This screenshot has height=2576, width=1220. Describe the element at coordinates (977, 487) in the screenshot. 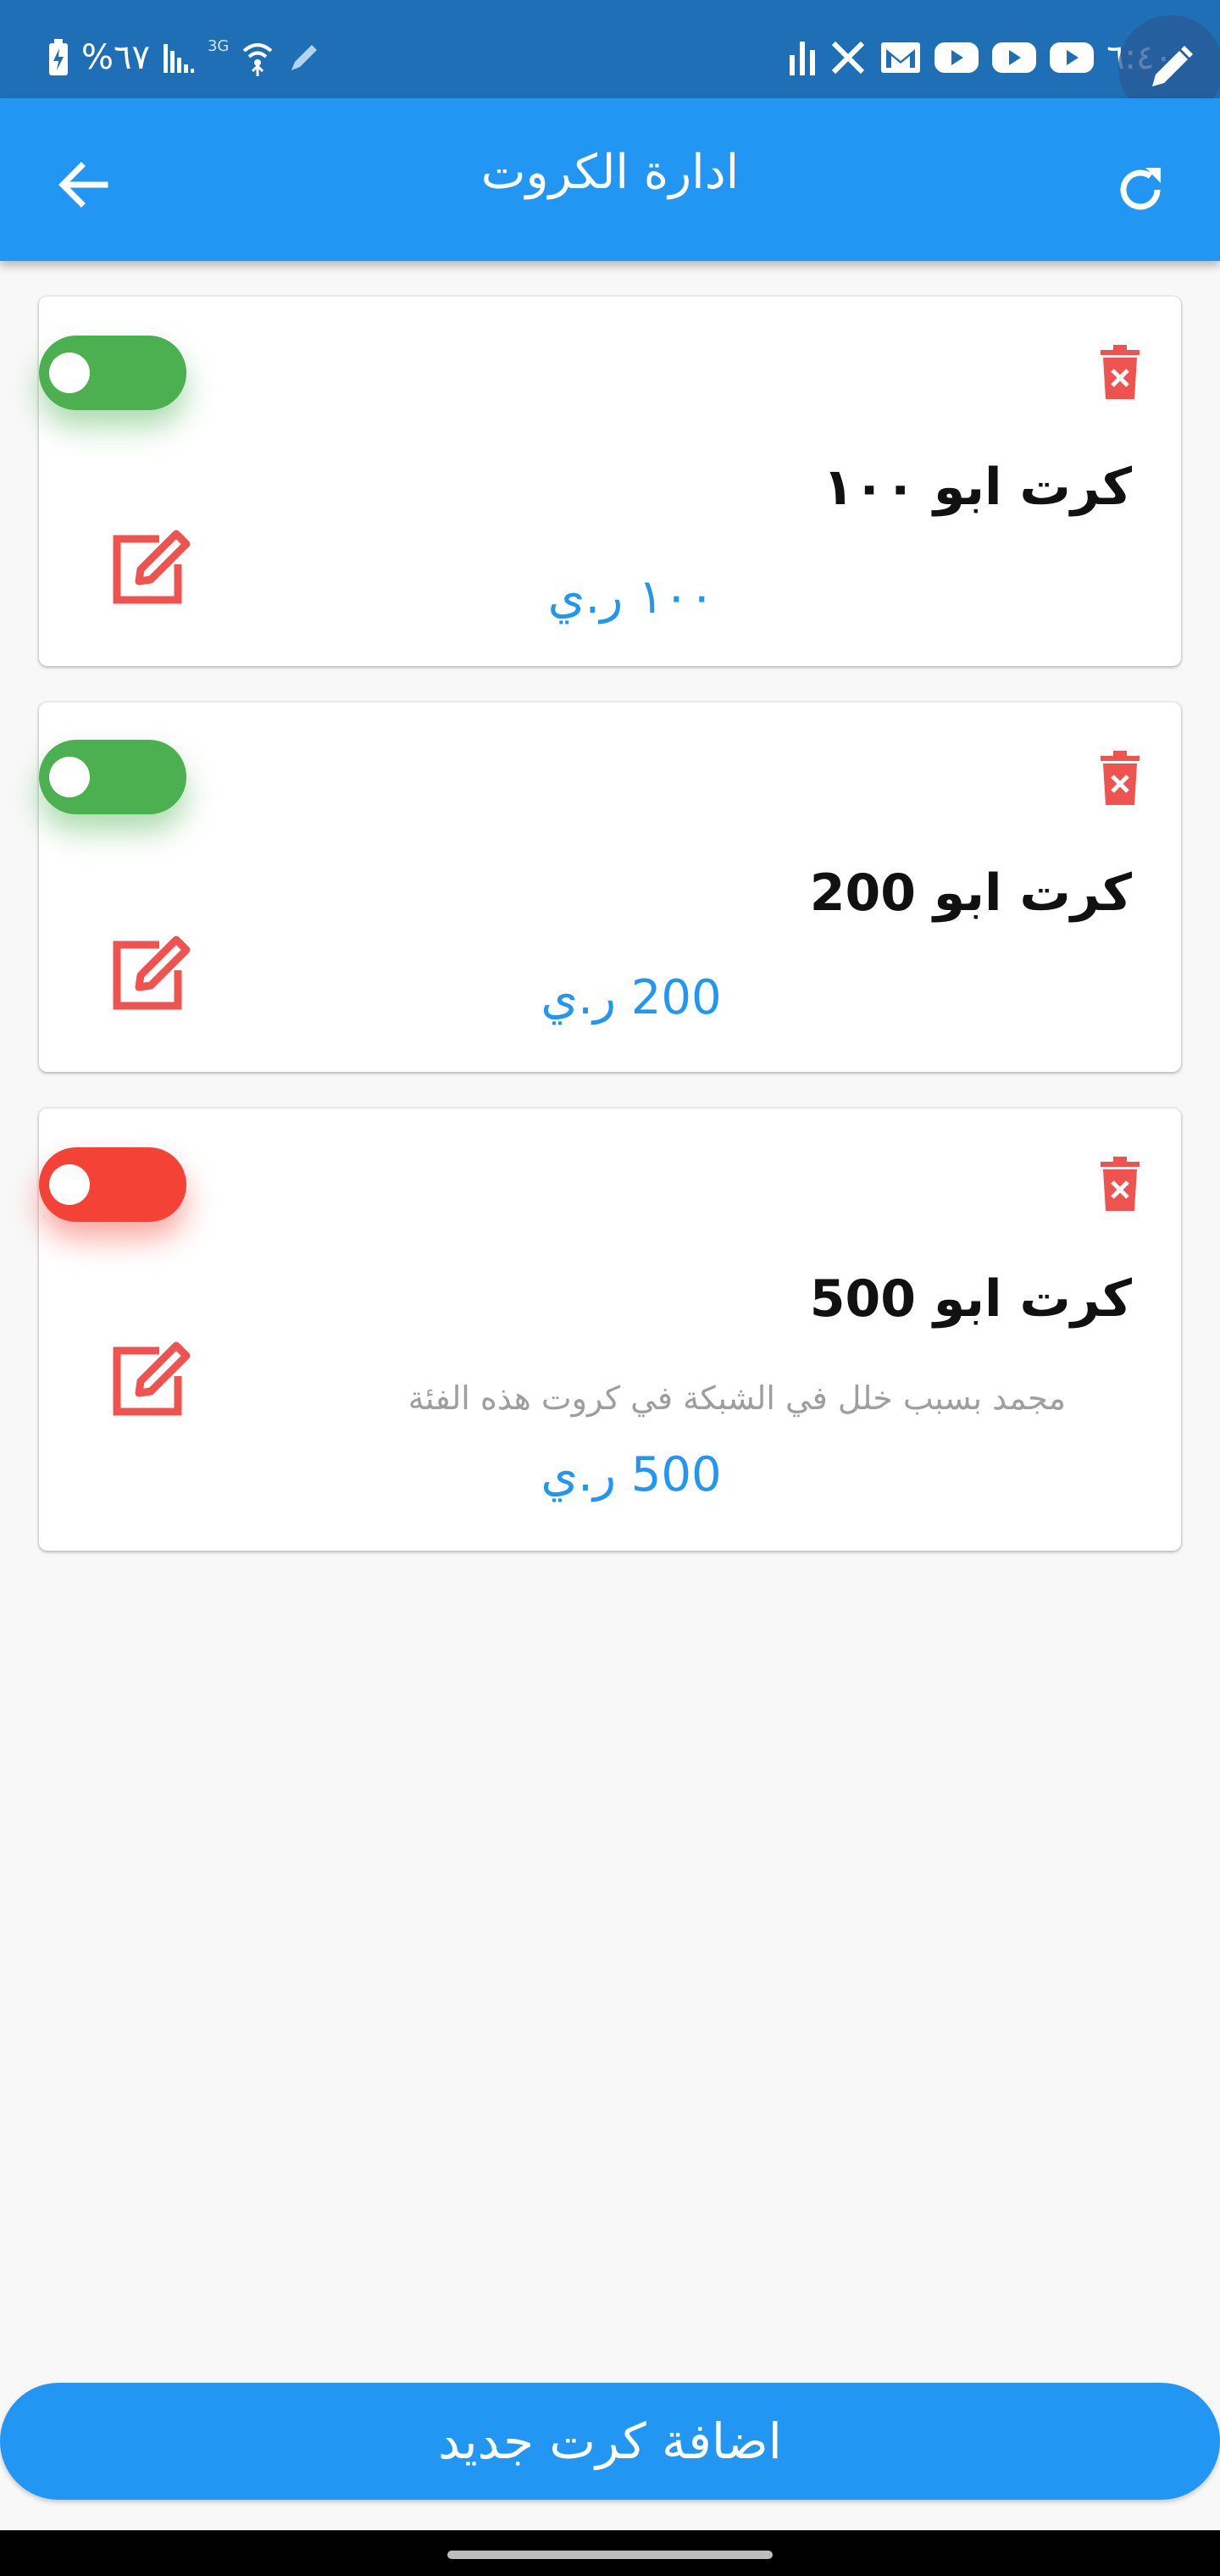

I see `card-title: كرت ابو ١٠٠` at that location.